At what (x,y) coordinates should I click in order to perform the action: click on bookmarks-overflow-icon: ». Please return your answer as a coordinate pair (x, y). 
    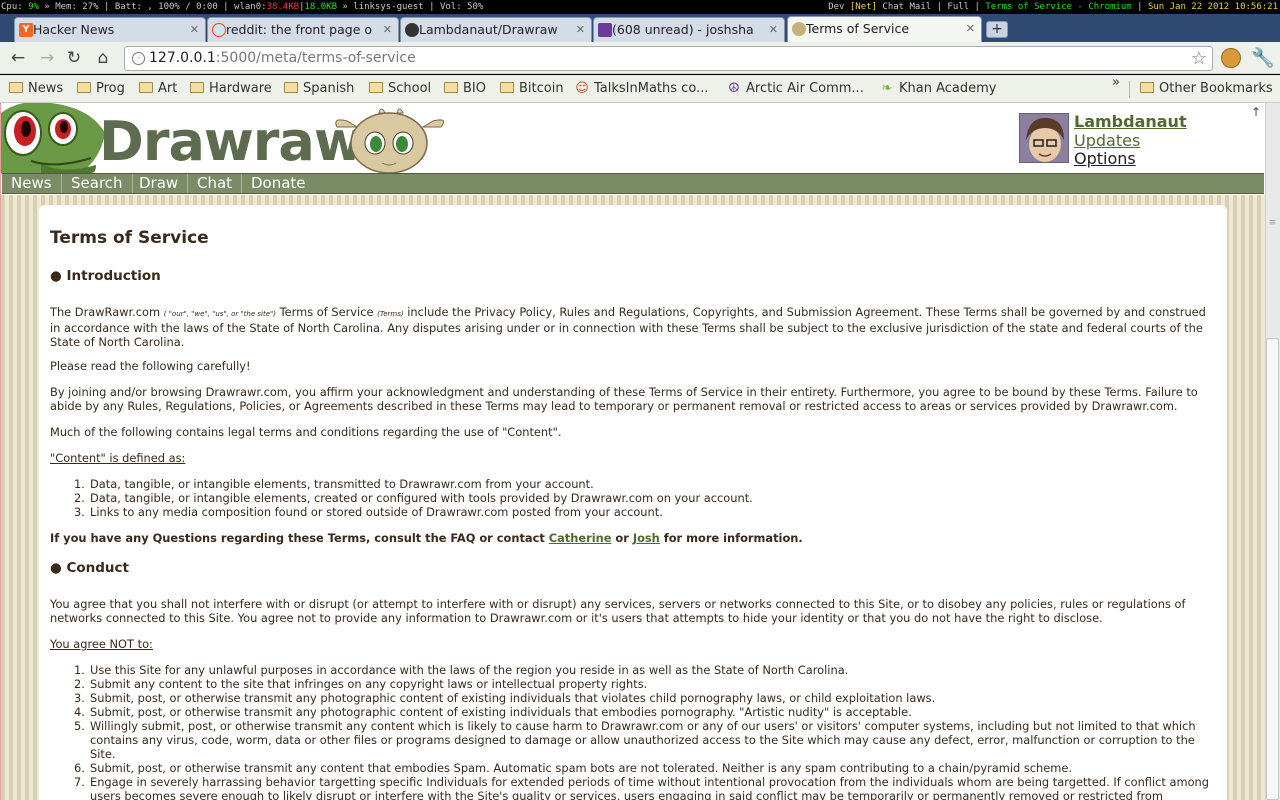
    Looking at the image, I should click on (1116, 82).